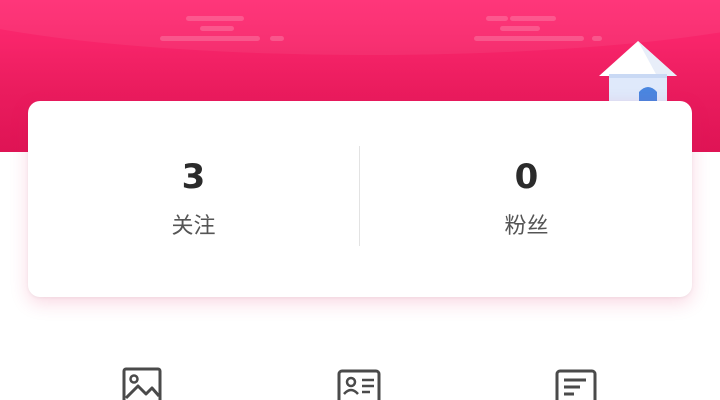  I want to click on house-icon, so click(638, 75).